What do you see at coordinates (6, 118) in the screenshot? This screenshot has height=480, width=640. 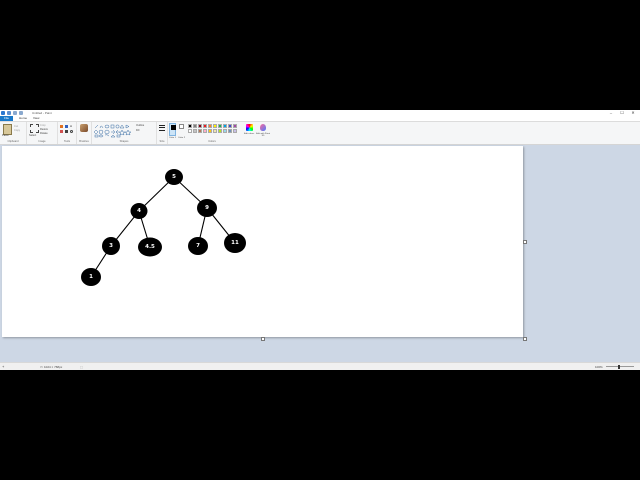 I see `tab-file: File` at bounding box center [6, 118].